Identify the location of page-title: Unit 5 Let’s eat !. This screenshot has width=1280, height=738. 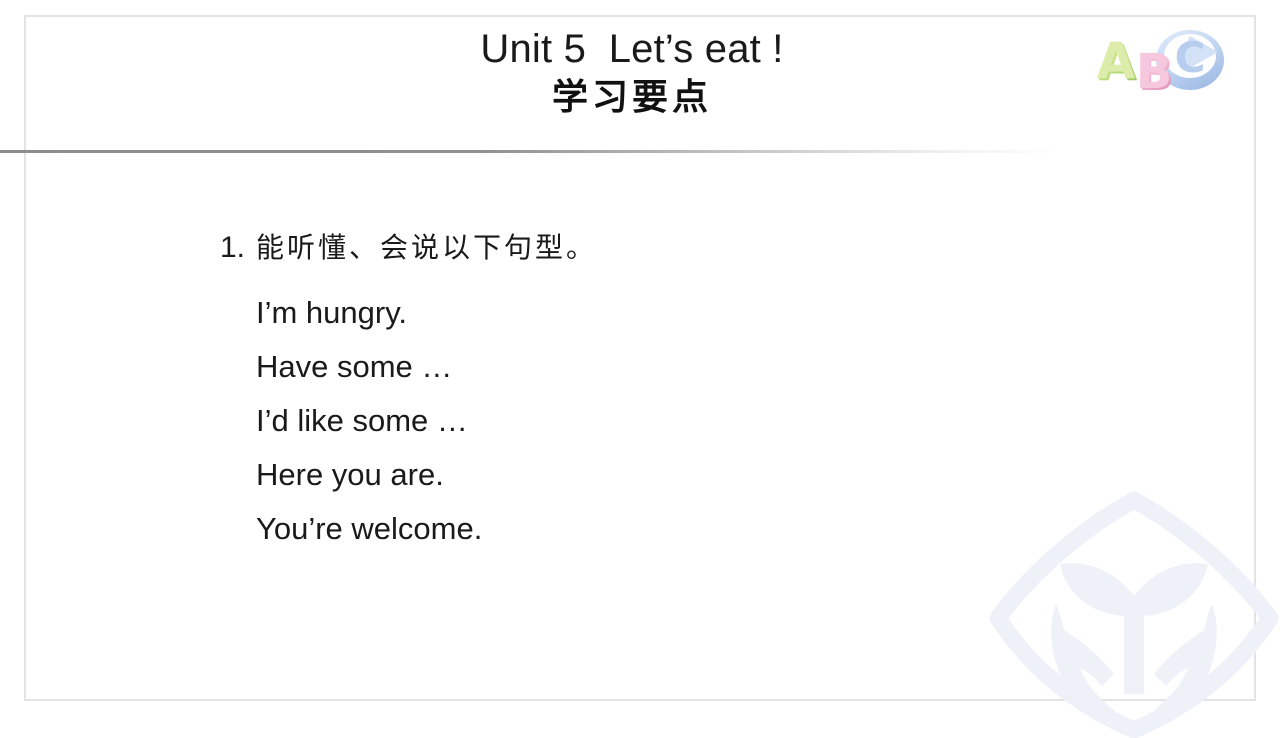
(632, 49).